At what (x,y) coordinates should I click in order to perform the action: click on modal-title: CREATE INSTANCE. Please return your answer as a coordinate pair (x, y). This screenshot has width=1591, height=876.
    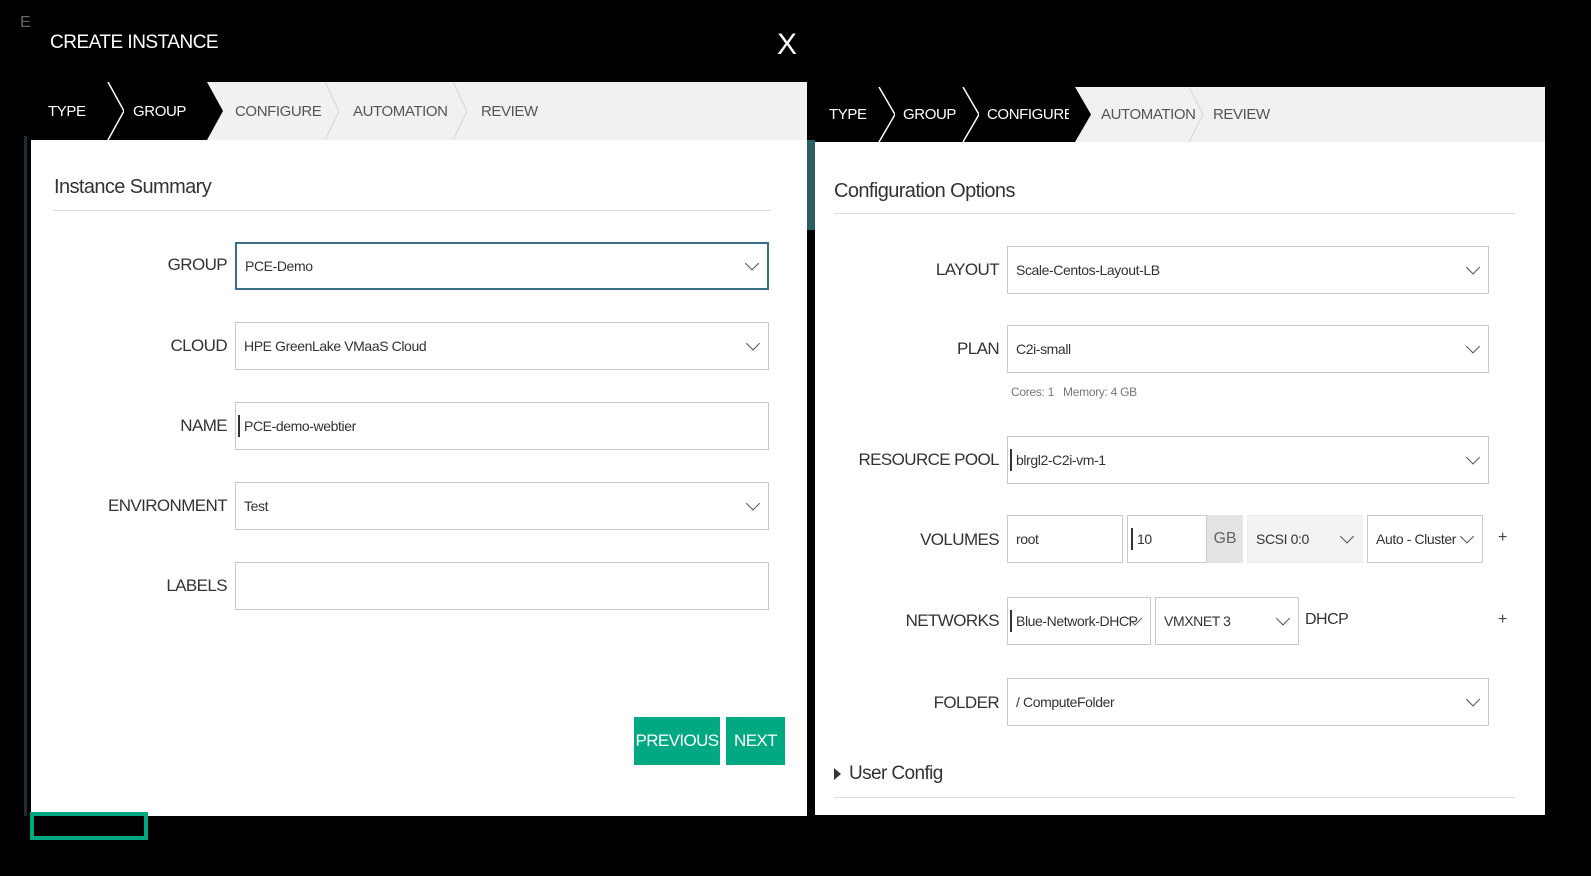
    Looking at the image, I should click on (134, 42).